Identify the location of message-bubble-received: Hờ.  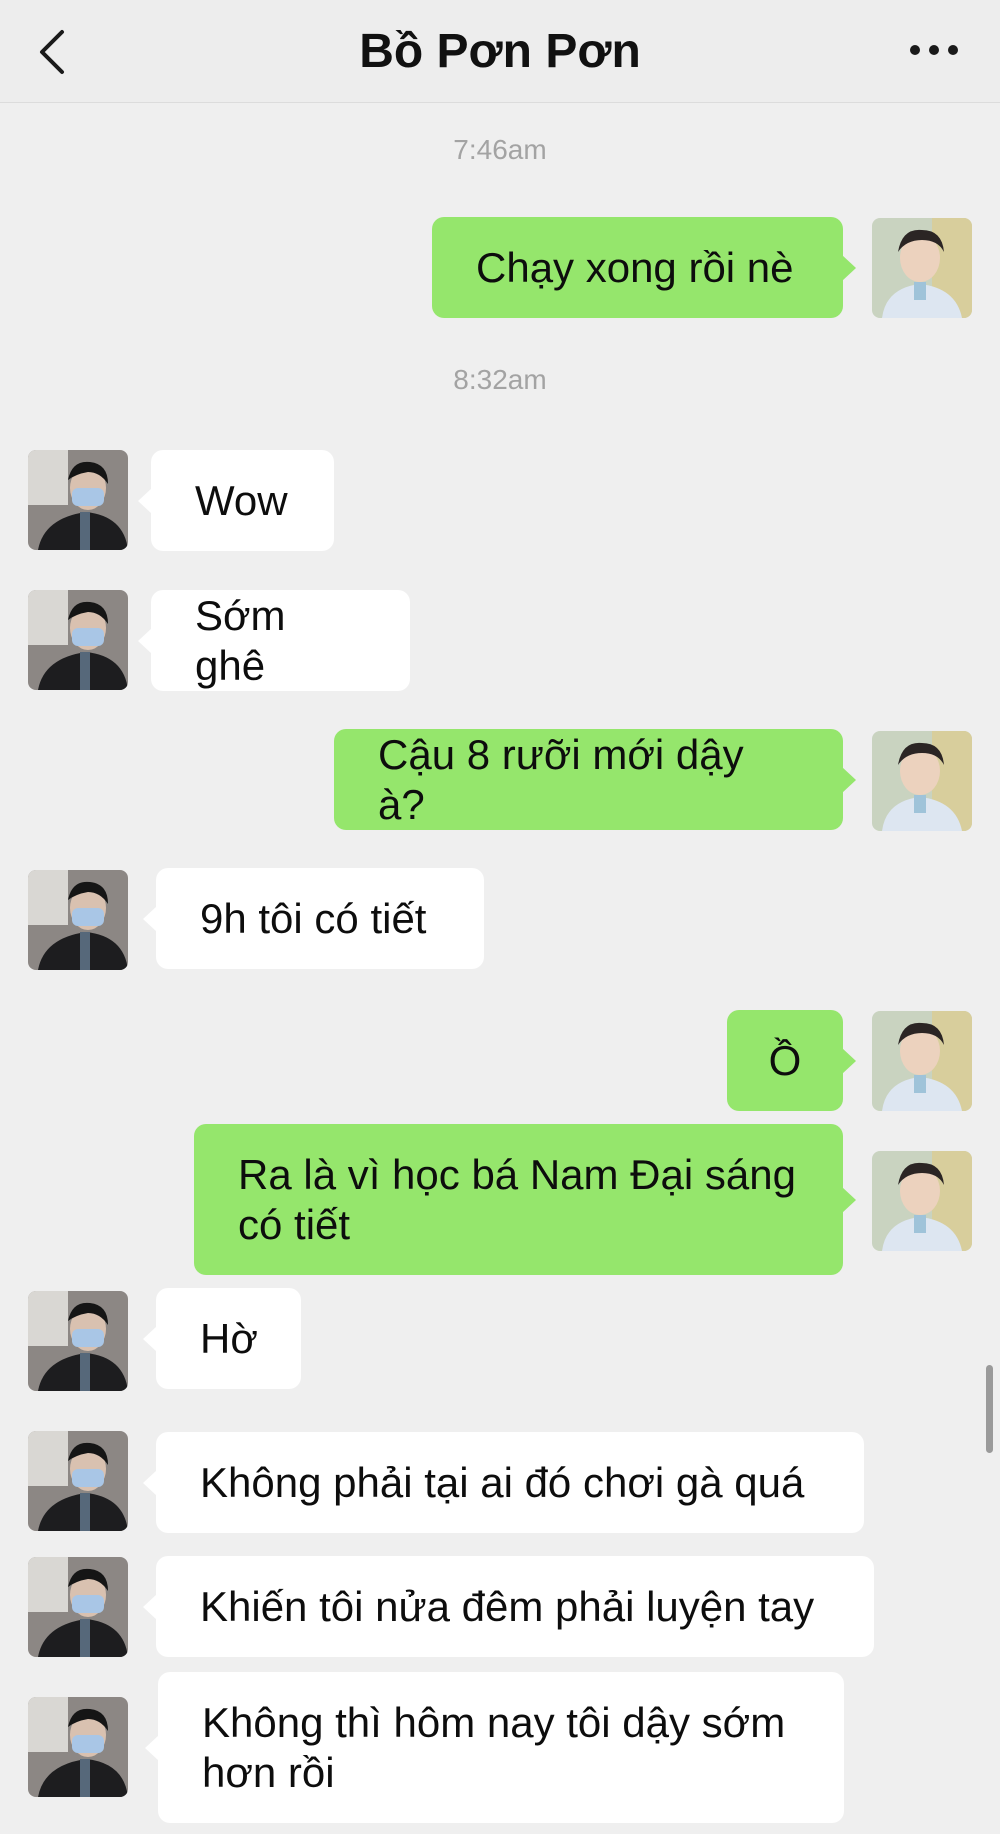
(222, 1338).